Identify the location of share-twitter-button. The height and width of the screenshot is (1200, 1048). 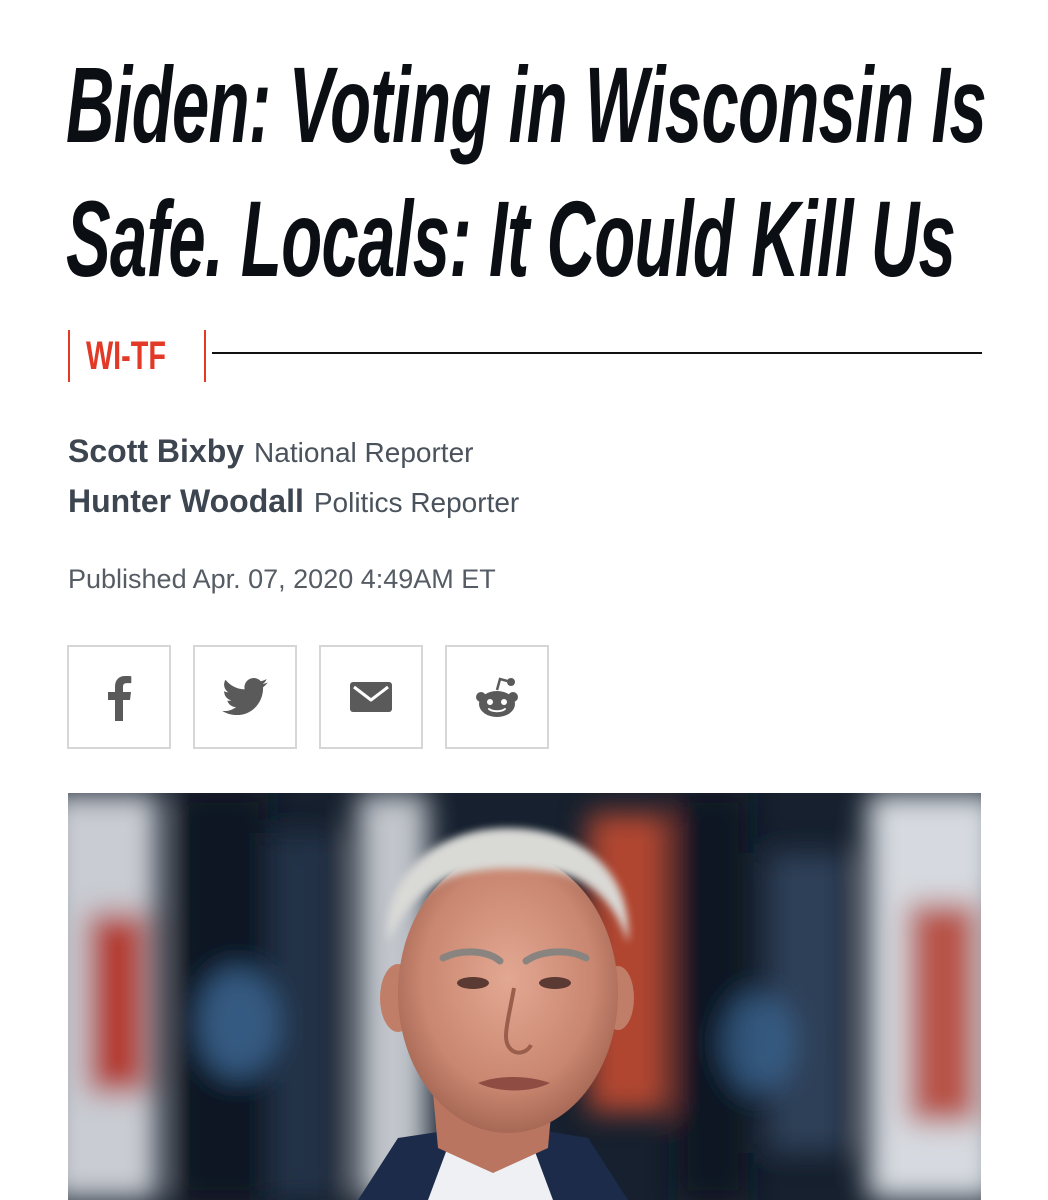
(245, 697).